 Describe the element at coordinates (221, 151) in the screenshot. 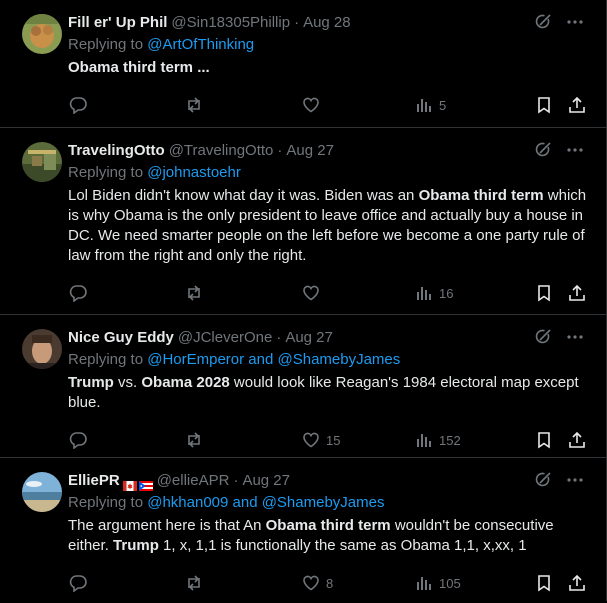

I see `handle: @TravelingOtto` at that location.